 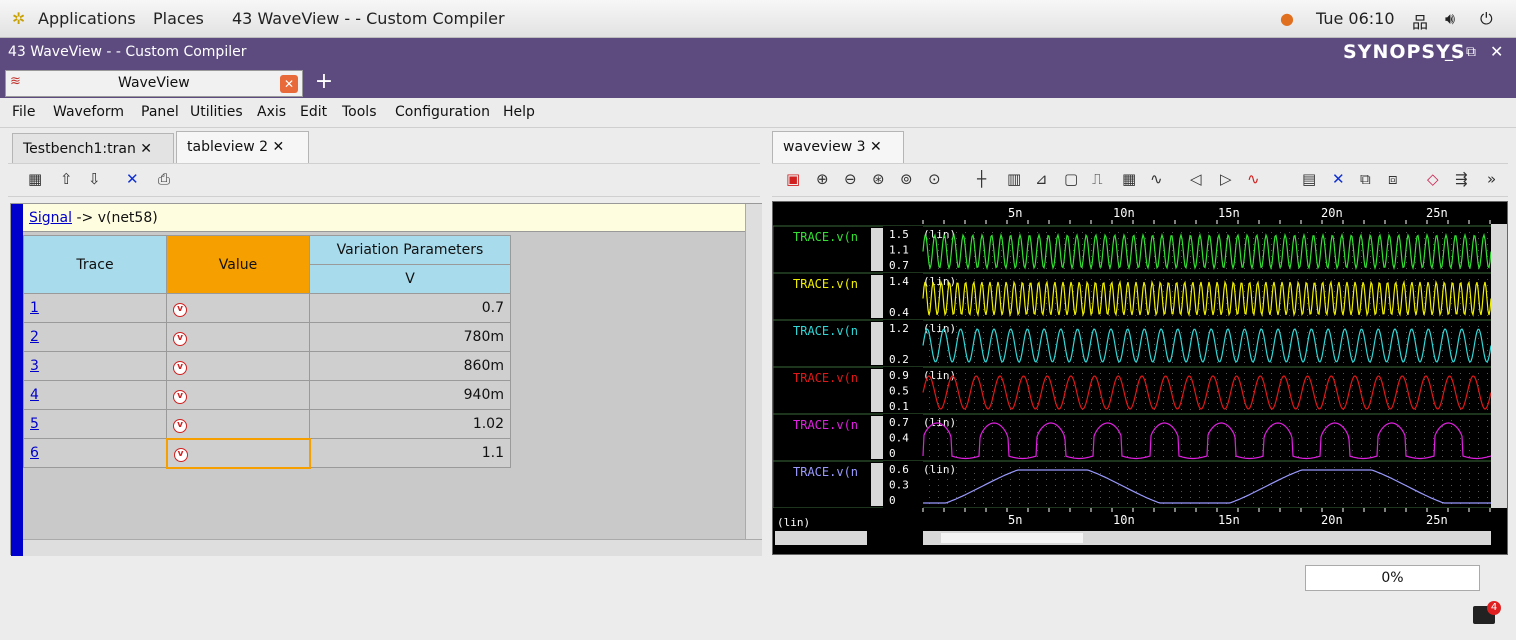 What do you see at coordinates (1129, 179) in the screenshot?
I see `grid-toggle-icon: ▦` at bounding box center [1129, 179].